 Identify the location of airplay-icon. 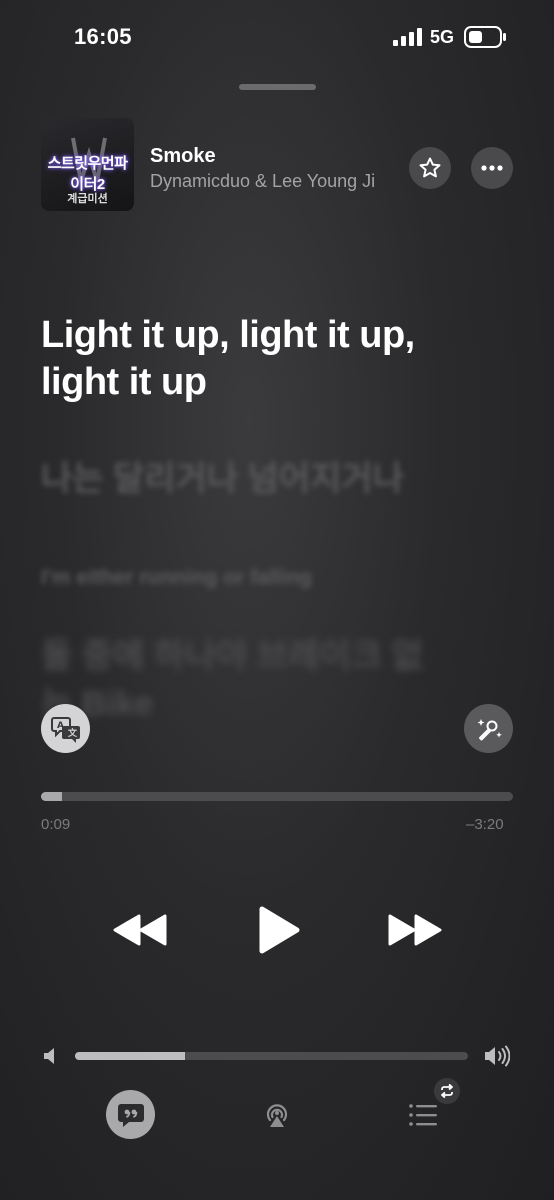
(277, 1115).